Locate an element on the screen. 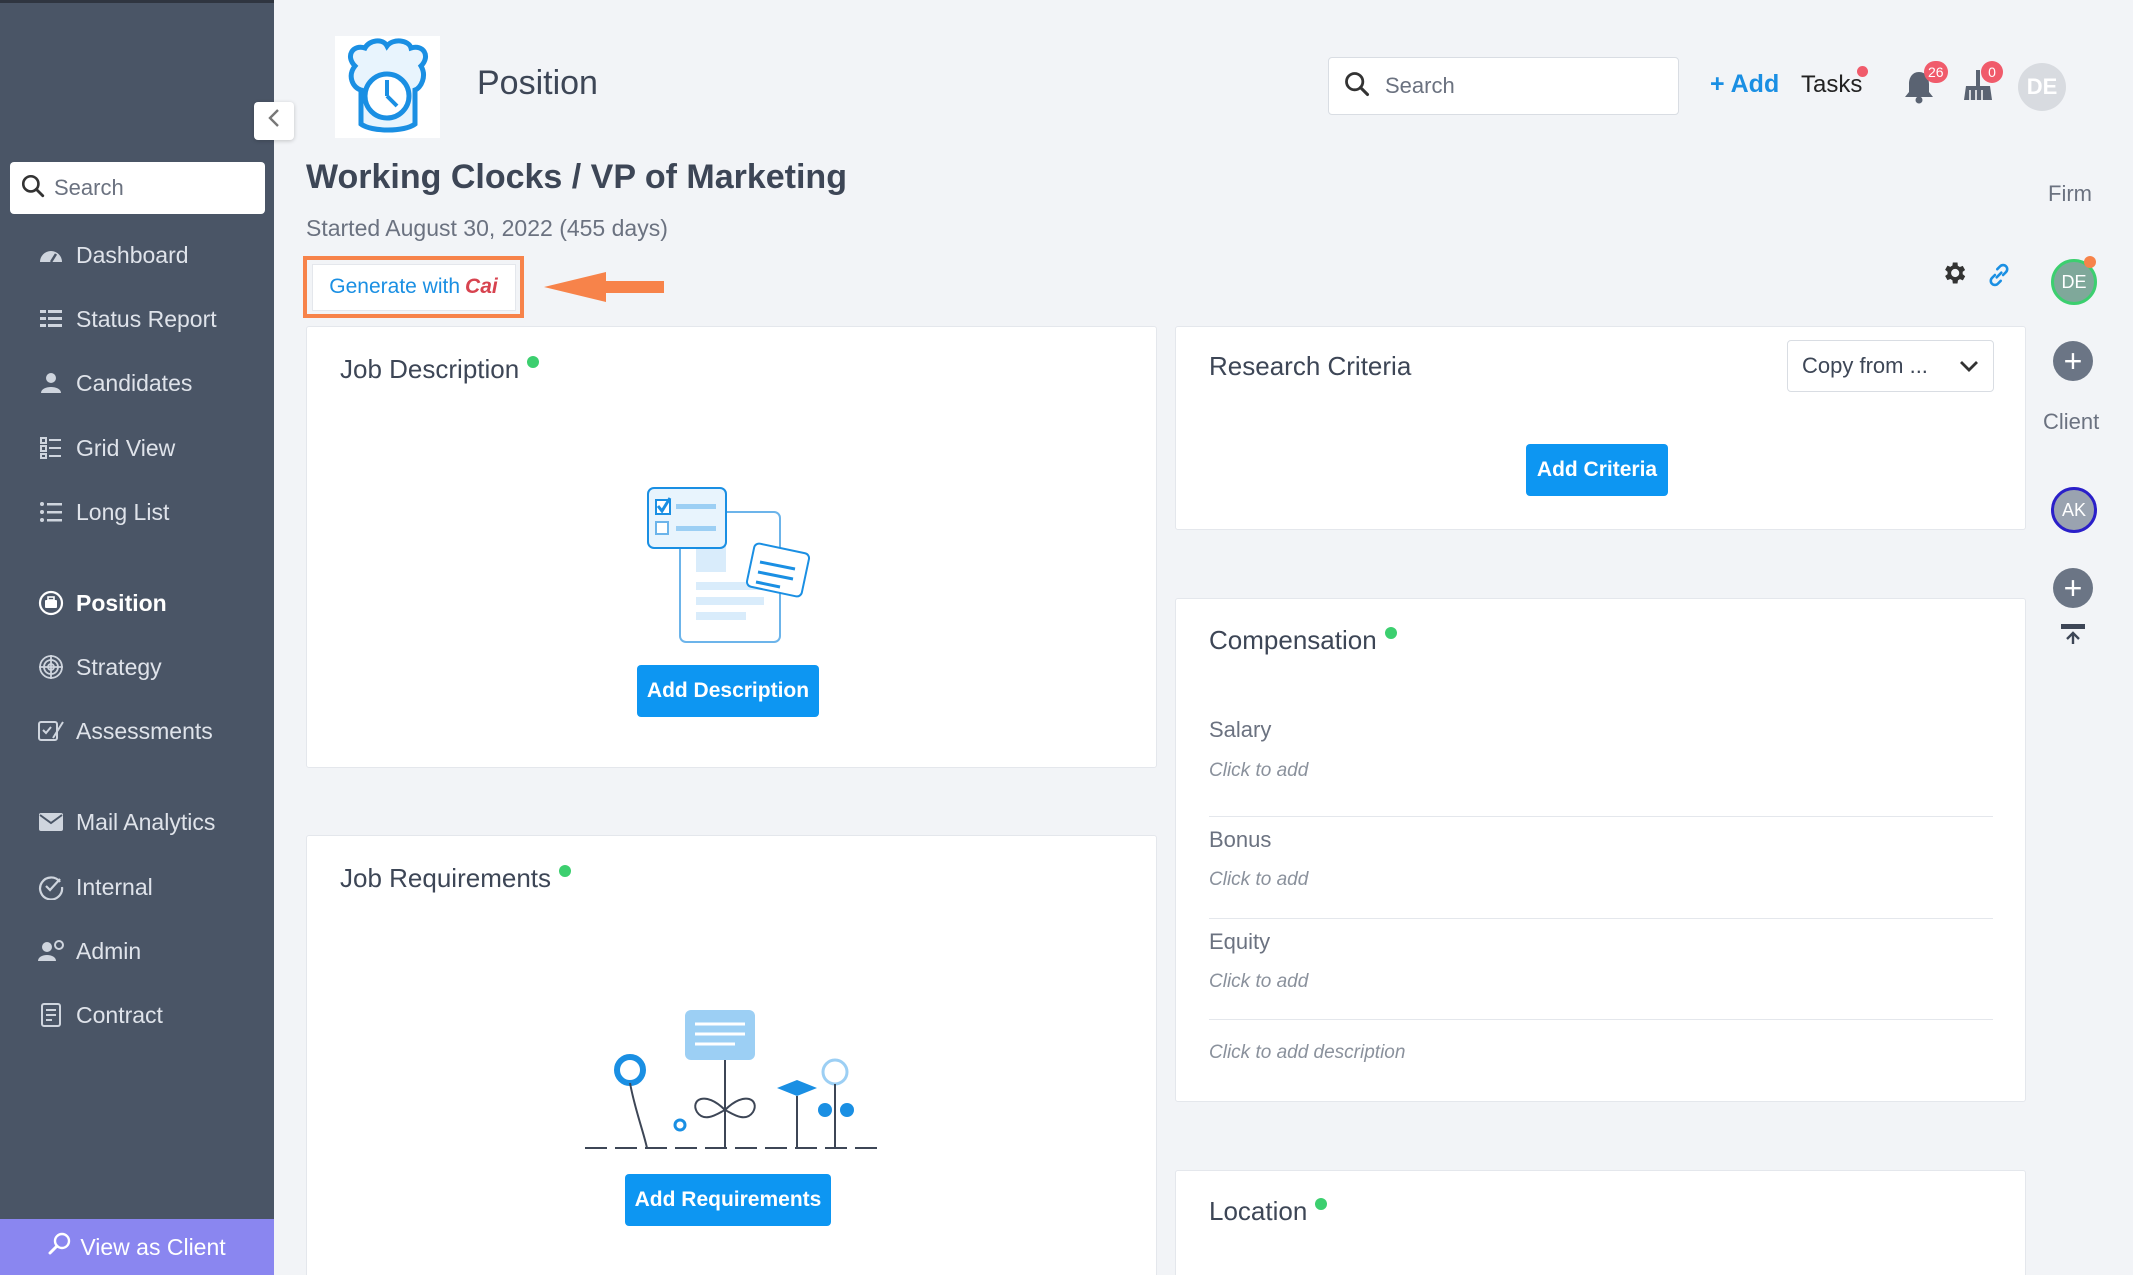  sidebar-item-contract: Contract is located at coordinates (99, 1015).